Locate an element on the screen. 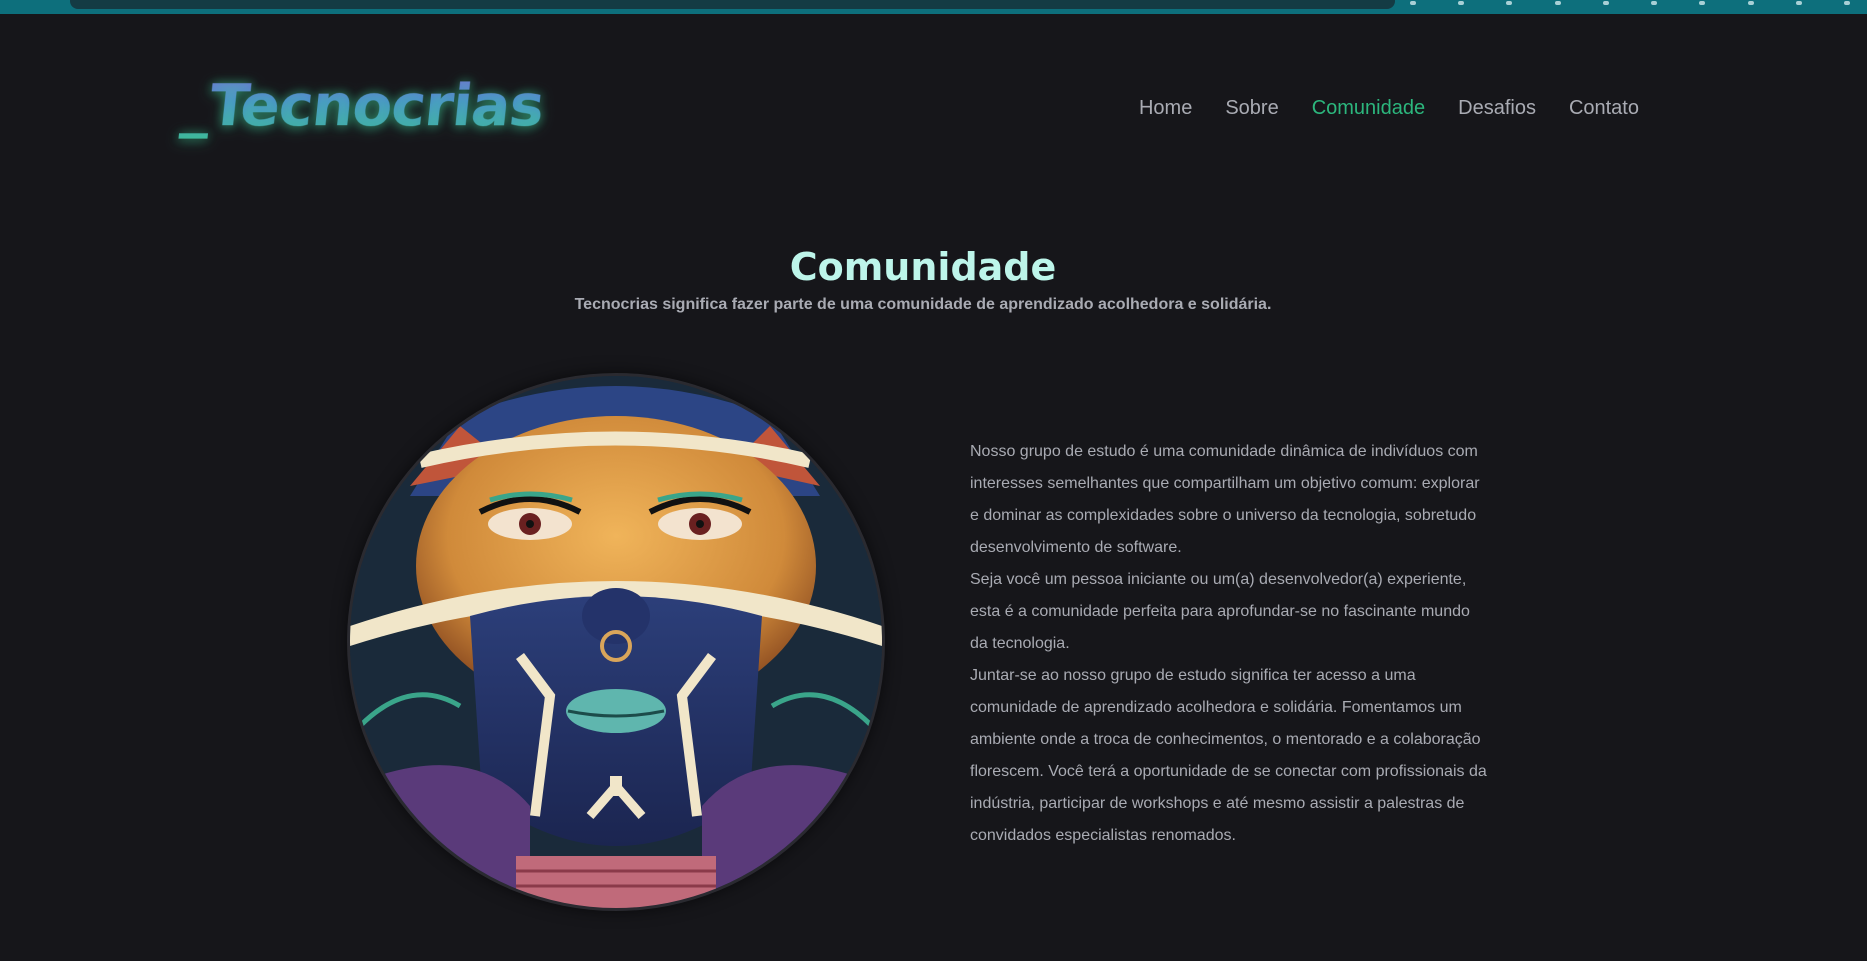 This screenshot has width=1867, height=961. nav-item-comunidade: Comunidade is located at coordinates (1368, 108).